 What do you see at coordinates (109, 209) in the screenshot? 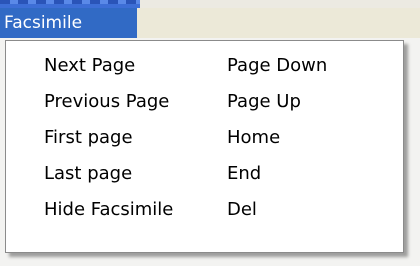
I see `menu-item-label: Hide Facsimile` at bounding box center [109, 209].